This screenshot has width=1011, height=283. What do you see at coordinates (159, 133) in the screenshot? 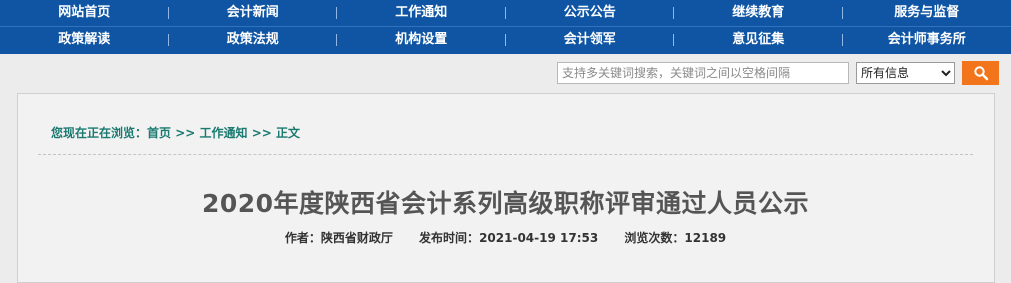
I see `breadcrumb-home-link: 首页` at bounding box center [159, 133].